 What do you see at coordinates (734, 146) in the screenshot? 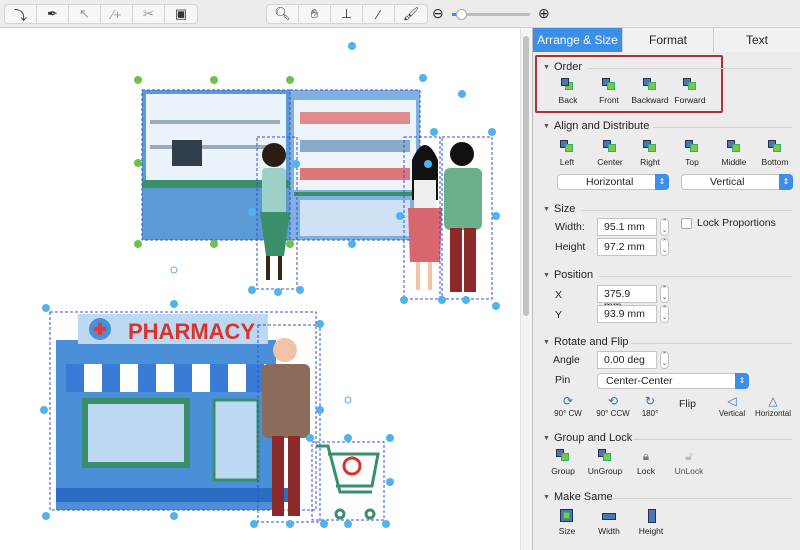
I see `align-middle-icon` at bounding box center [734, 146].